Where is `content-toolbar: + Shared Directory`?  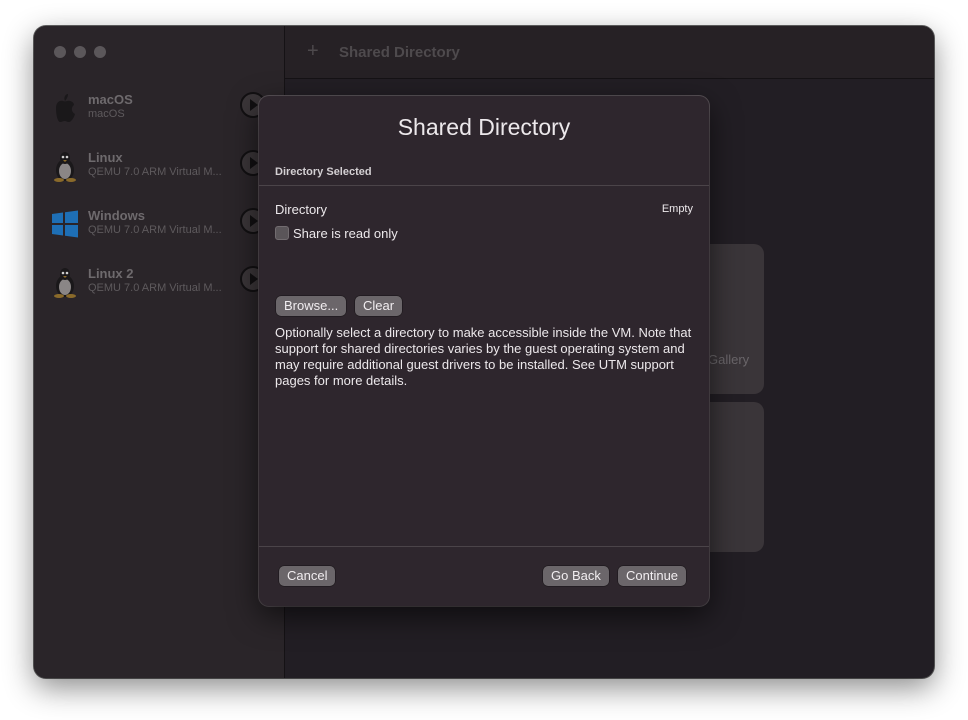
content-toolbar: + Shared Directory is located at coordinates (609, 52).